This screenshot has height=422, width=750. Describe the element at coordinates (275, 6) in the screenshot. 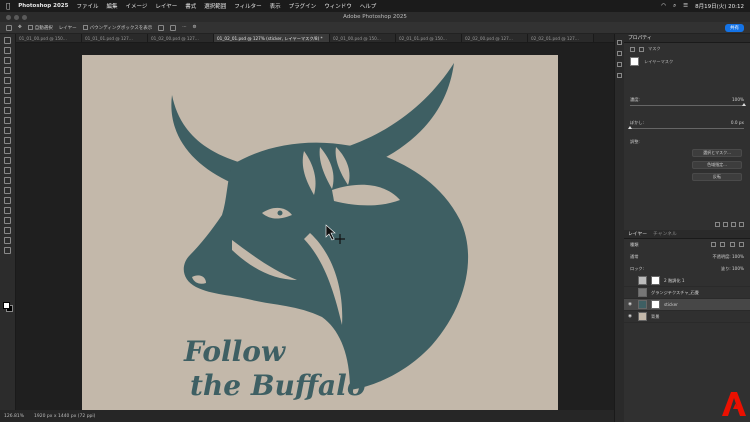

I see `menu-view: 表示` at that location.